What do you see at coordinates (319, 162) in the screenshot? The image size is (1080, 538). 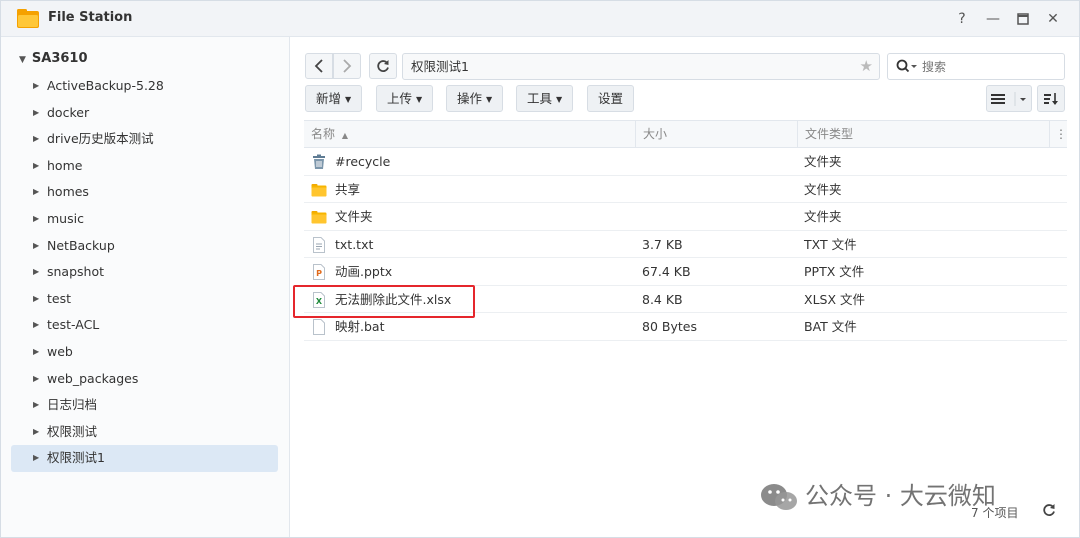 I see `recycle-bin-icon` at bounding box center [319, 162].